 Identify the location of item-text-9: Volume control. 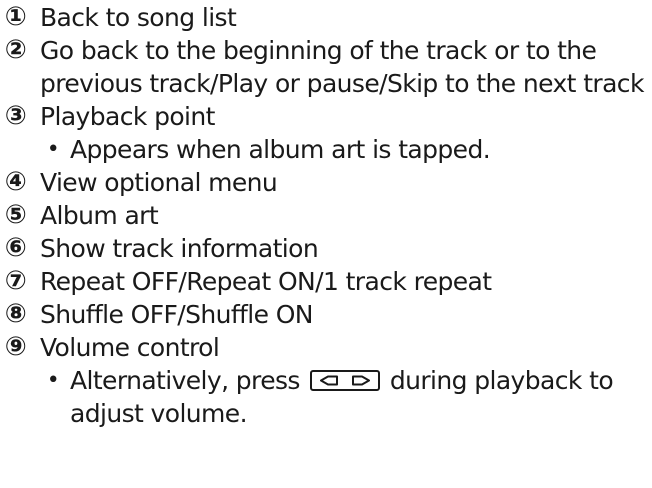
(130, 347).